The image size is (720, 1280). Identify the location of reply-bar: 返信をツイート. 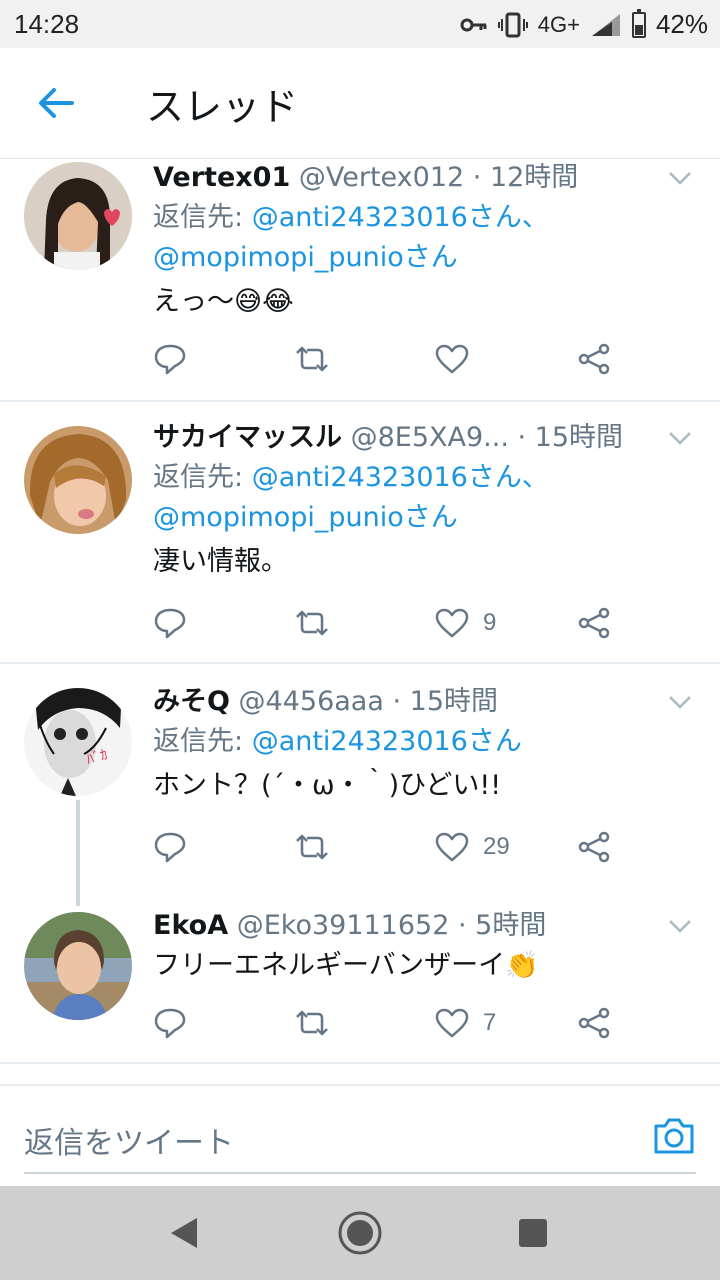
(360, 1136).